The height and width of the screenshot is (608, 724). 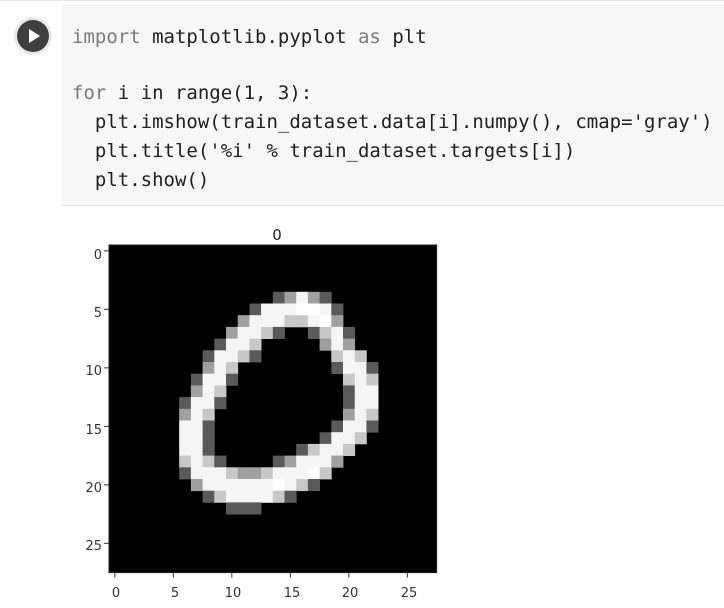 I want to click on xtick-label: 5, so click(x=175, y=593).